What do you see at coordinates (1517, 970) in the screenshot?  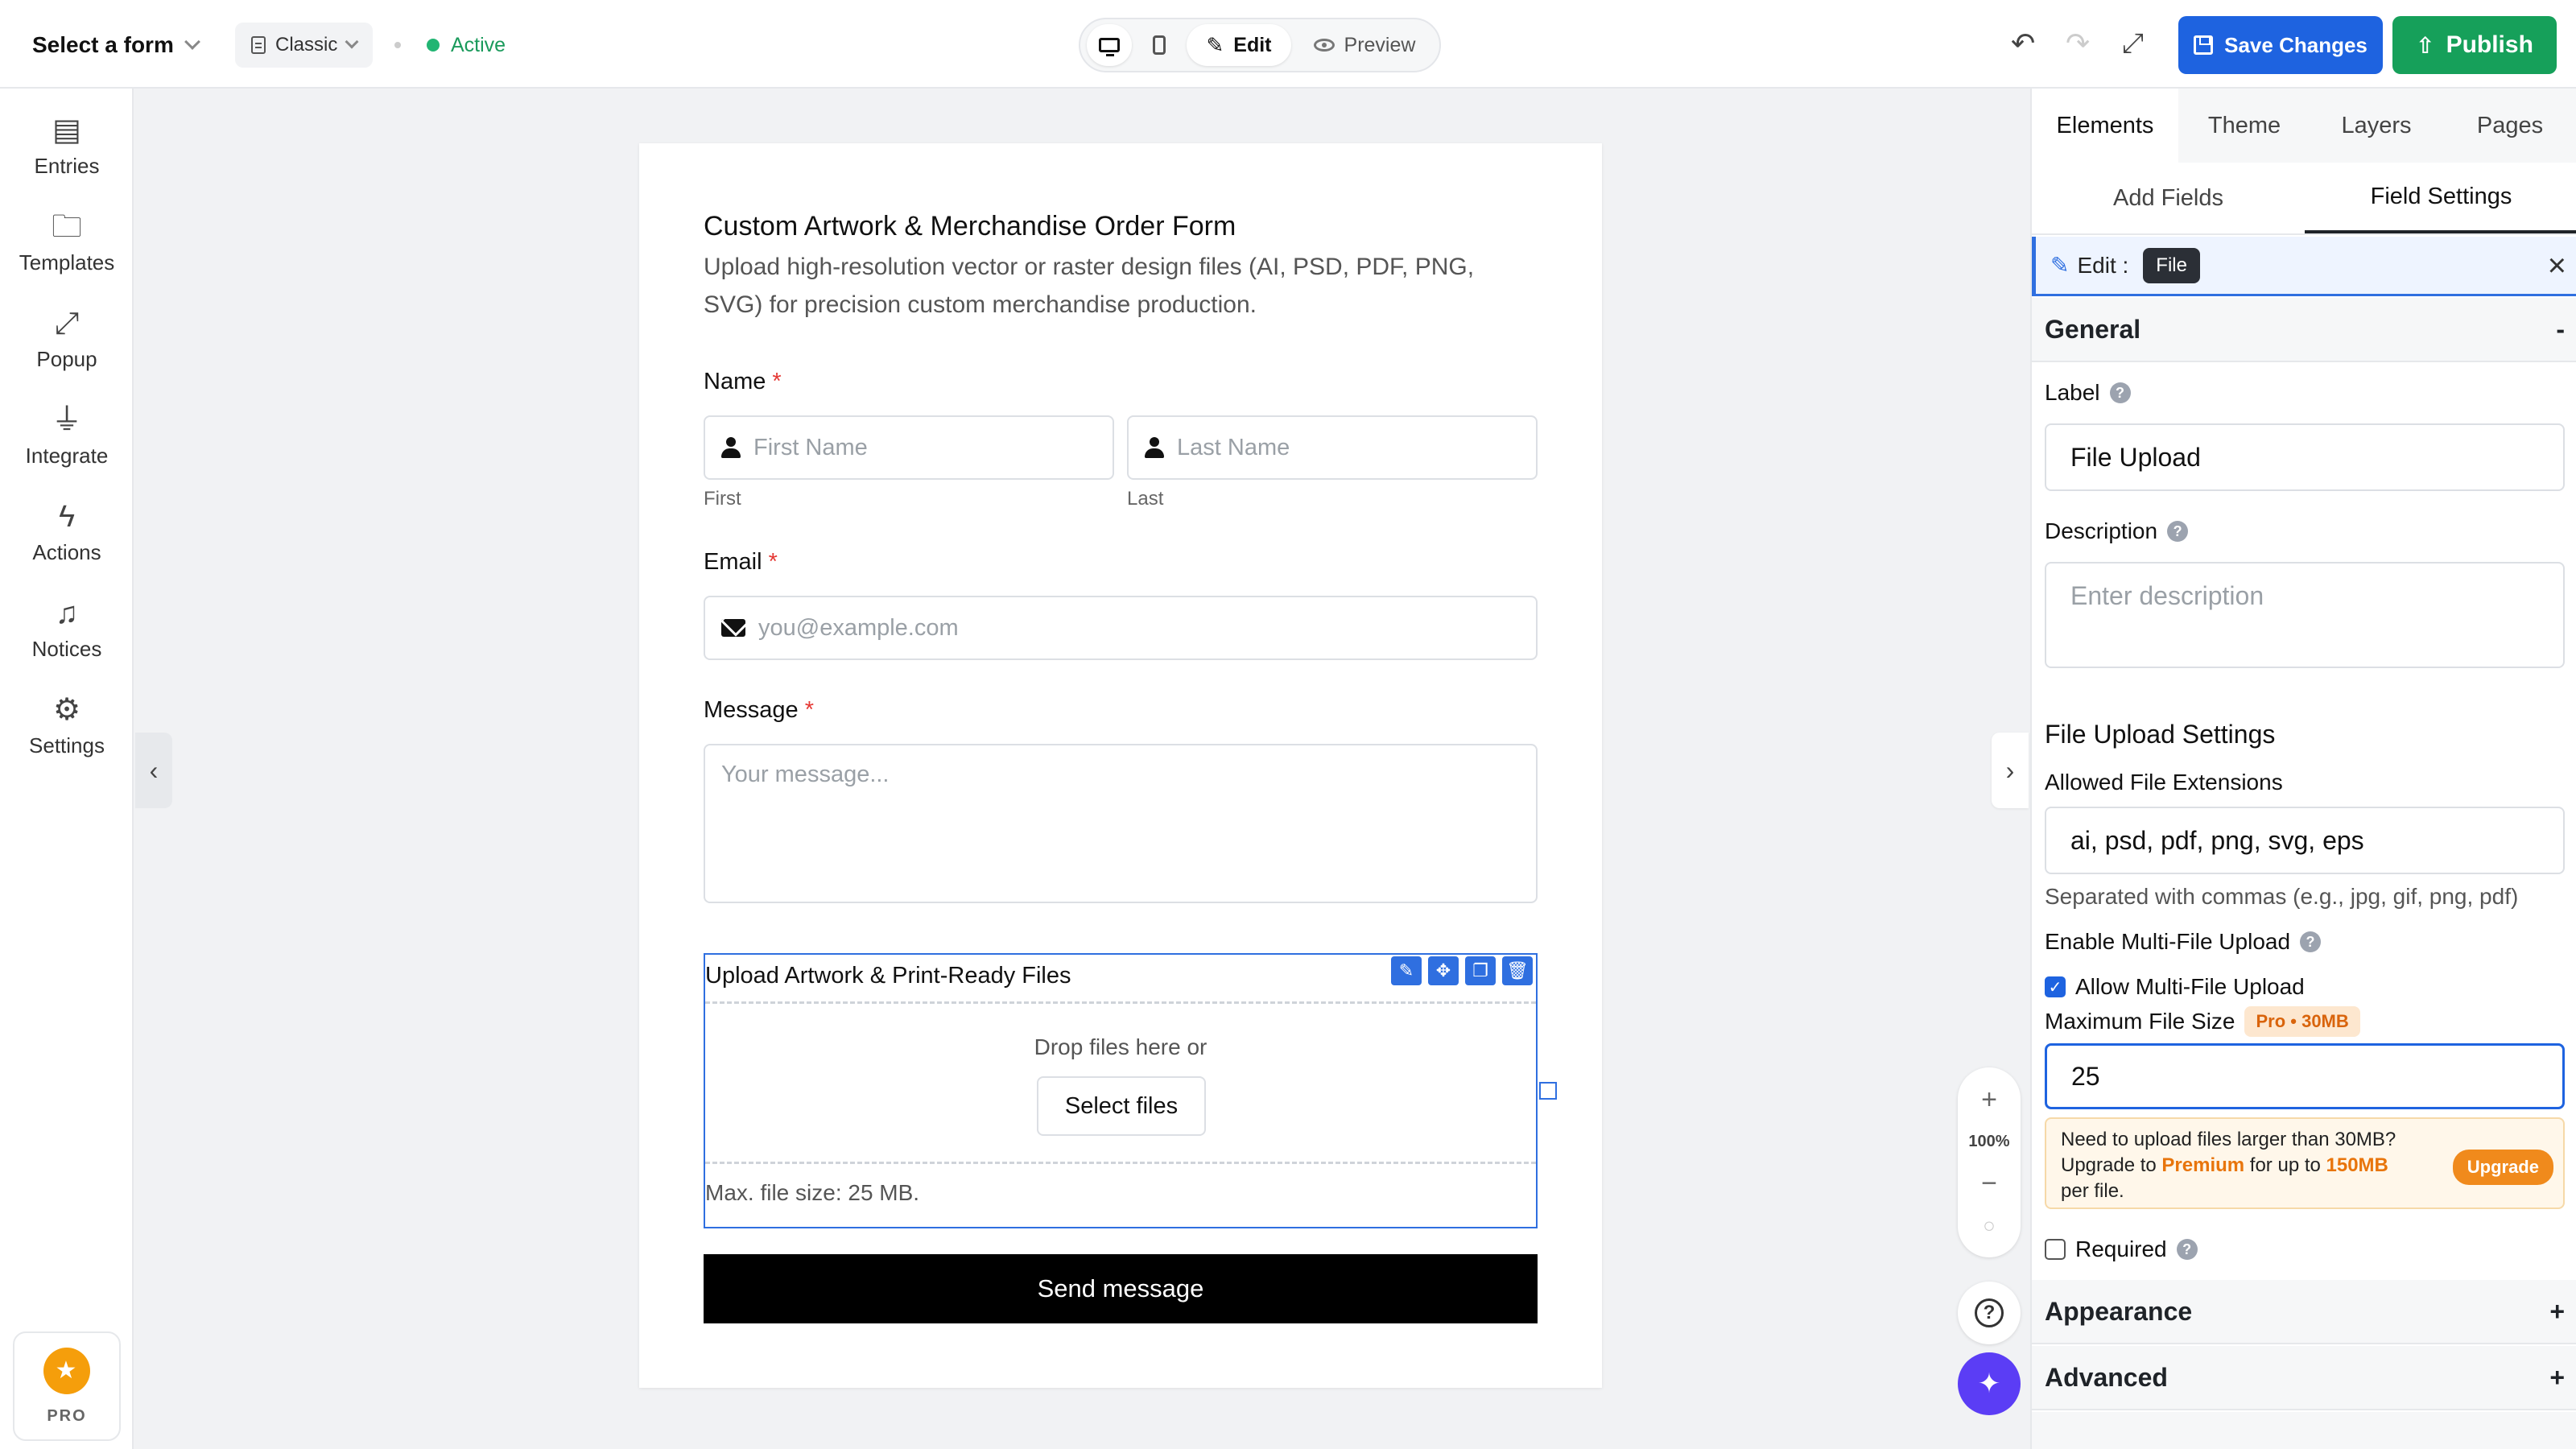 I see `delete-field-icon: 🗑` at bounding box center [1517, 970].